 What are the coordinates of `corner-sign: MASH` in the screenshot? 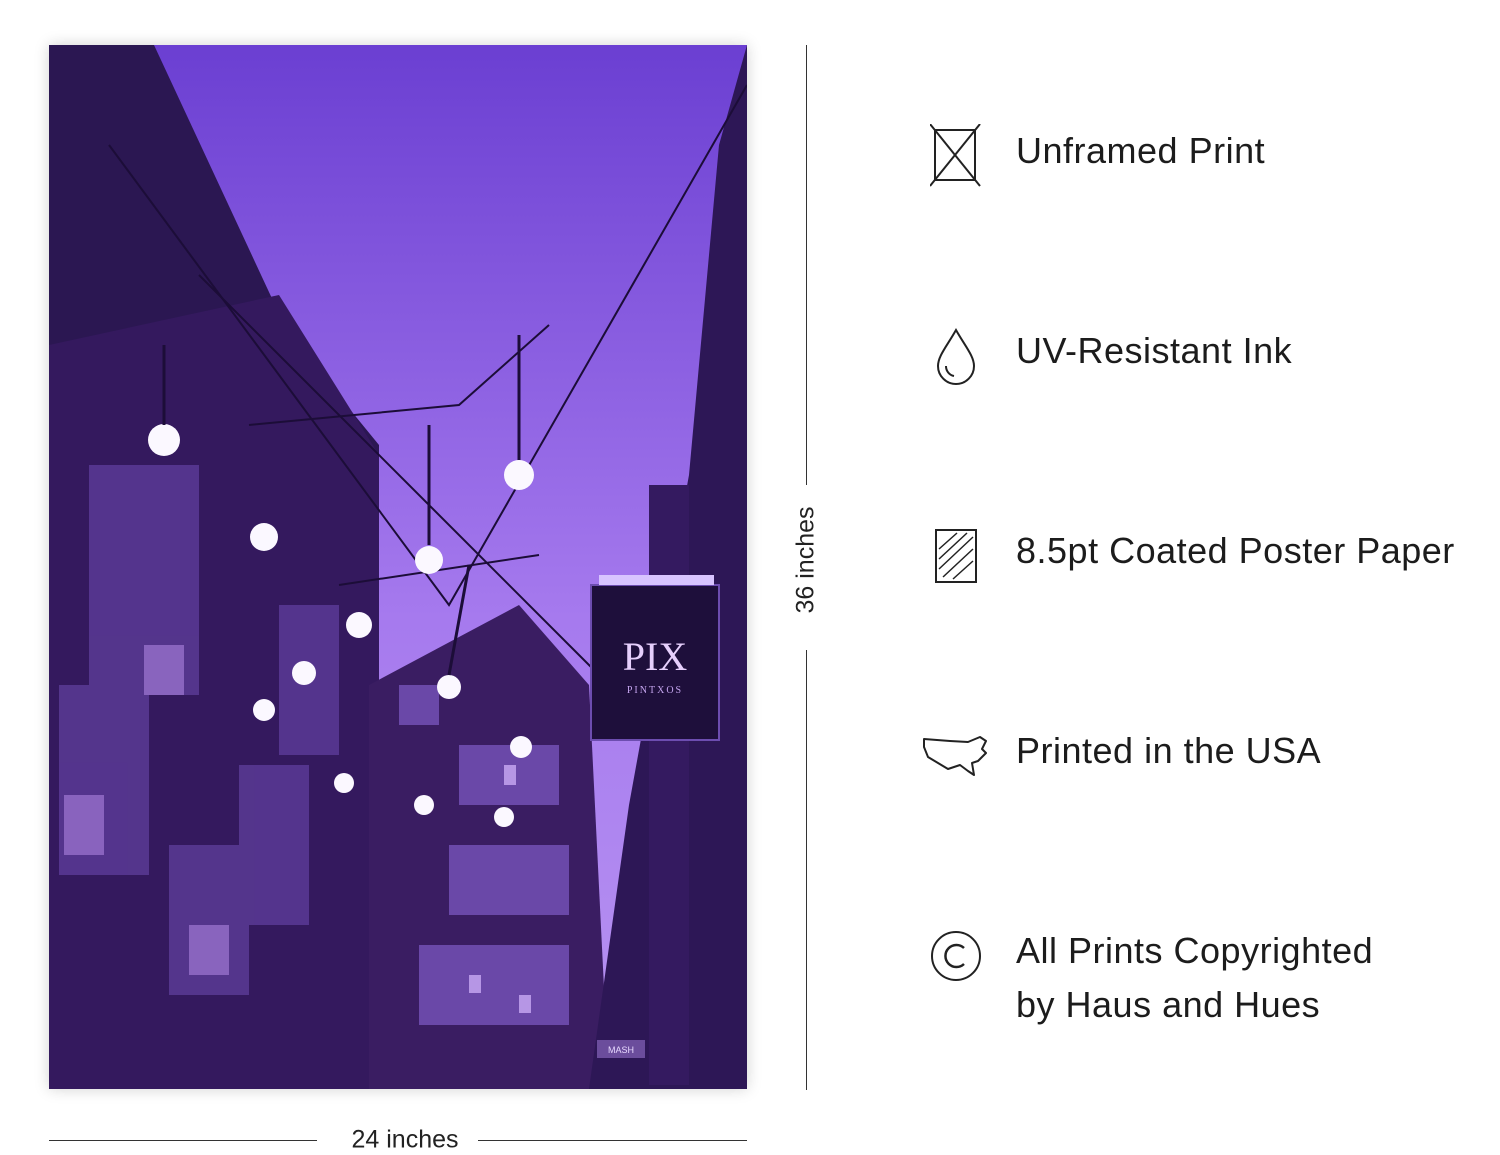 It's located at (621, 1050).